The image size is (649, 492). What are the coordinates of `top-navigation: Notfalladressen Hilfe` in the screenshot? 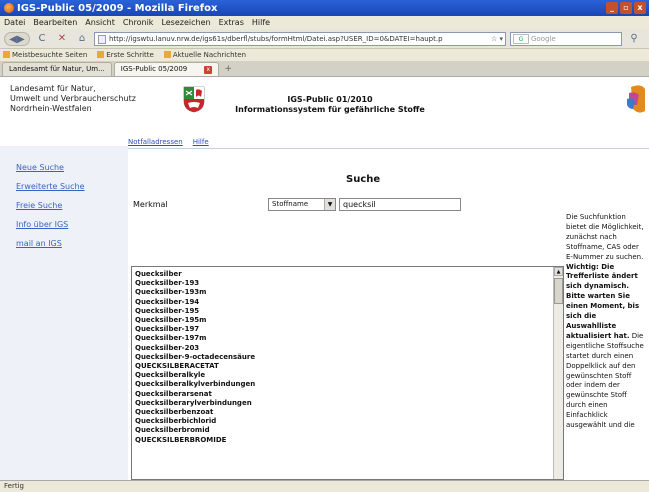 It's located at (168, 142).